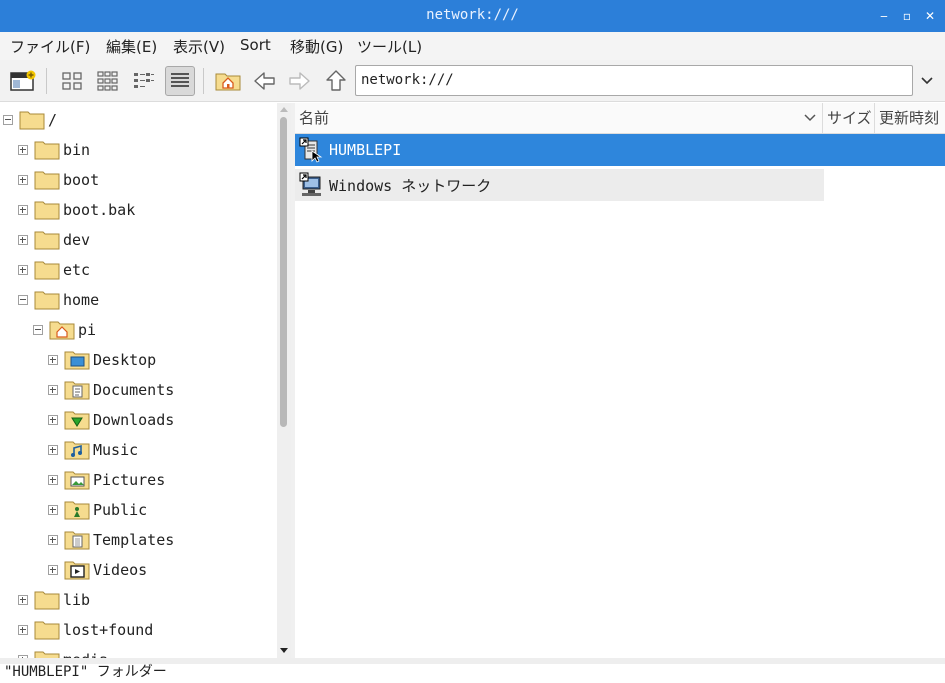  I want to click on tree-item-templates: Templates, so click(111, 540).